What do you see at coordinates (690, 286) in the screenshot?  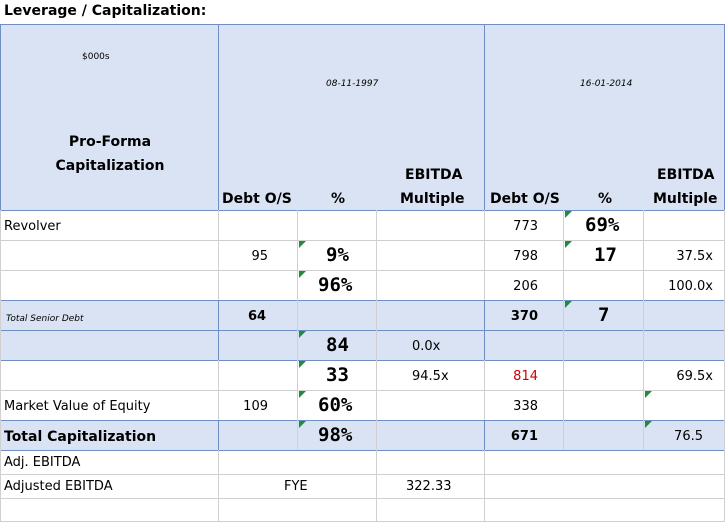 I see `cell-ebitda2-r3: 100.0x` at bounding box center [690, 286].